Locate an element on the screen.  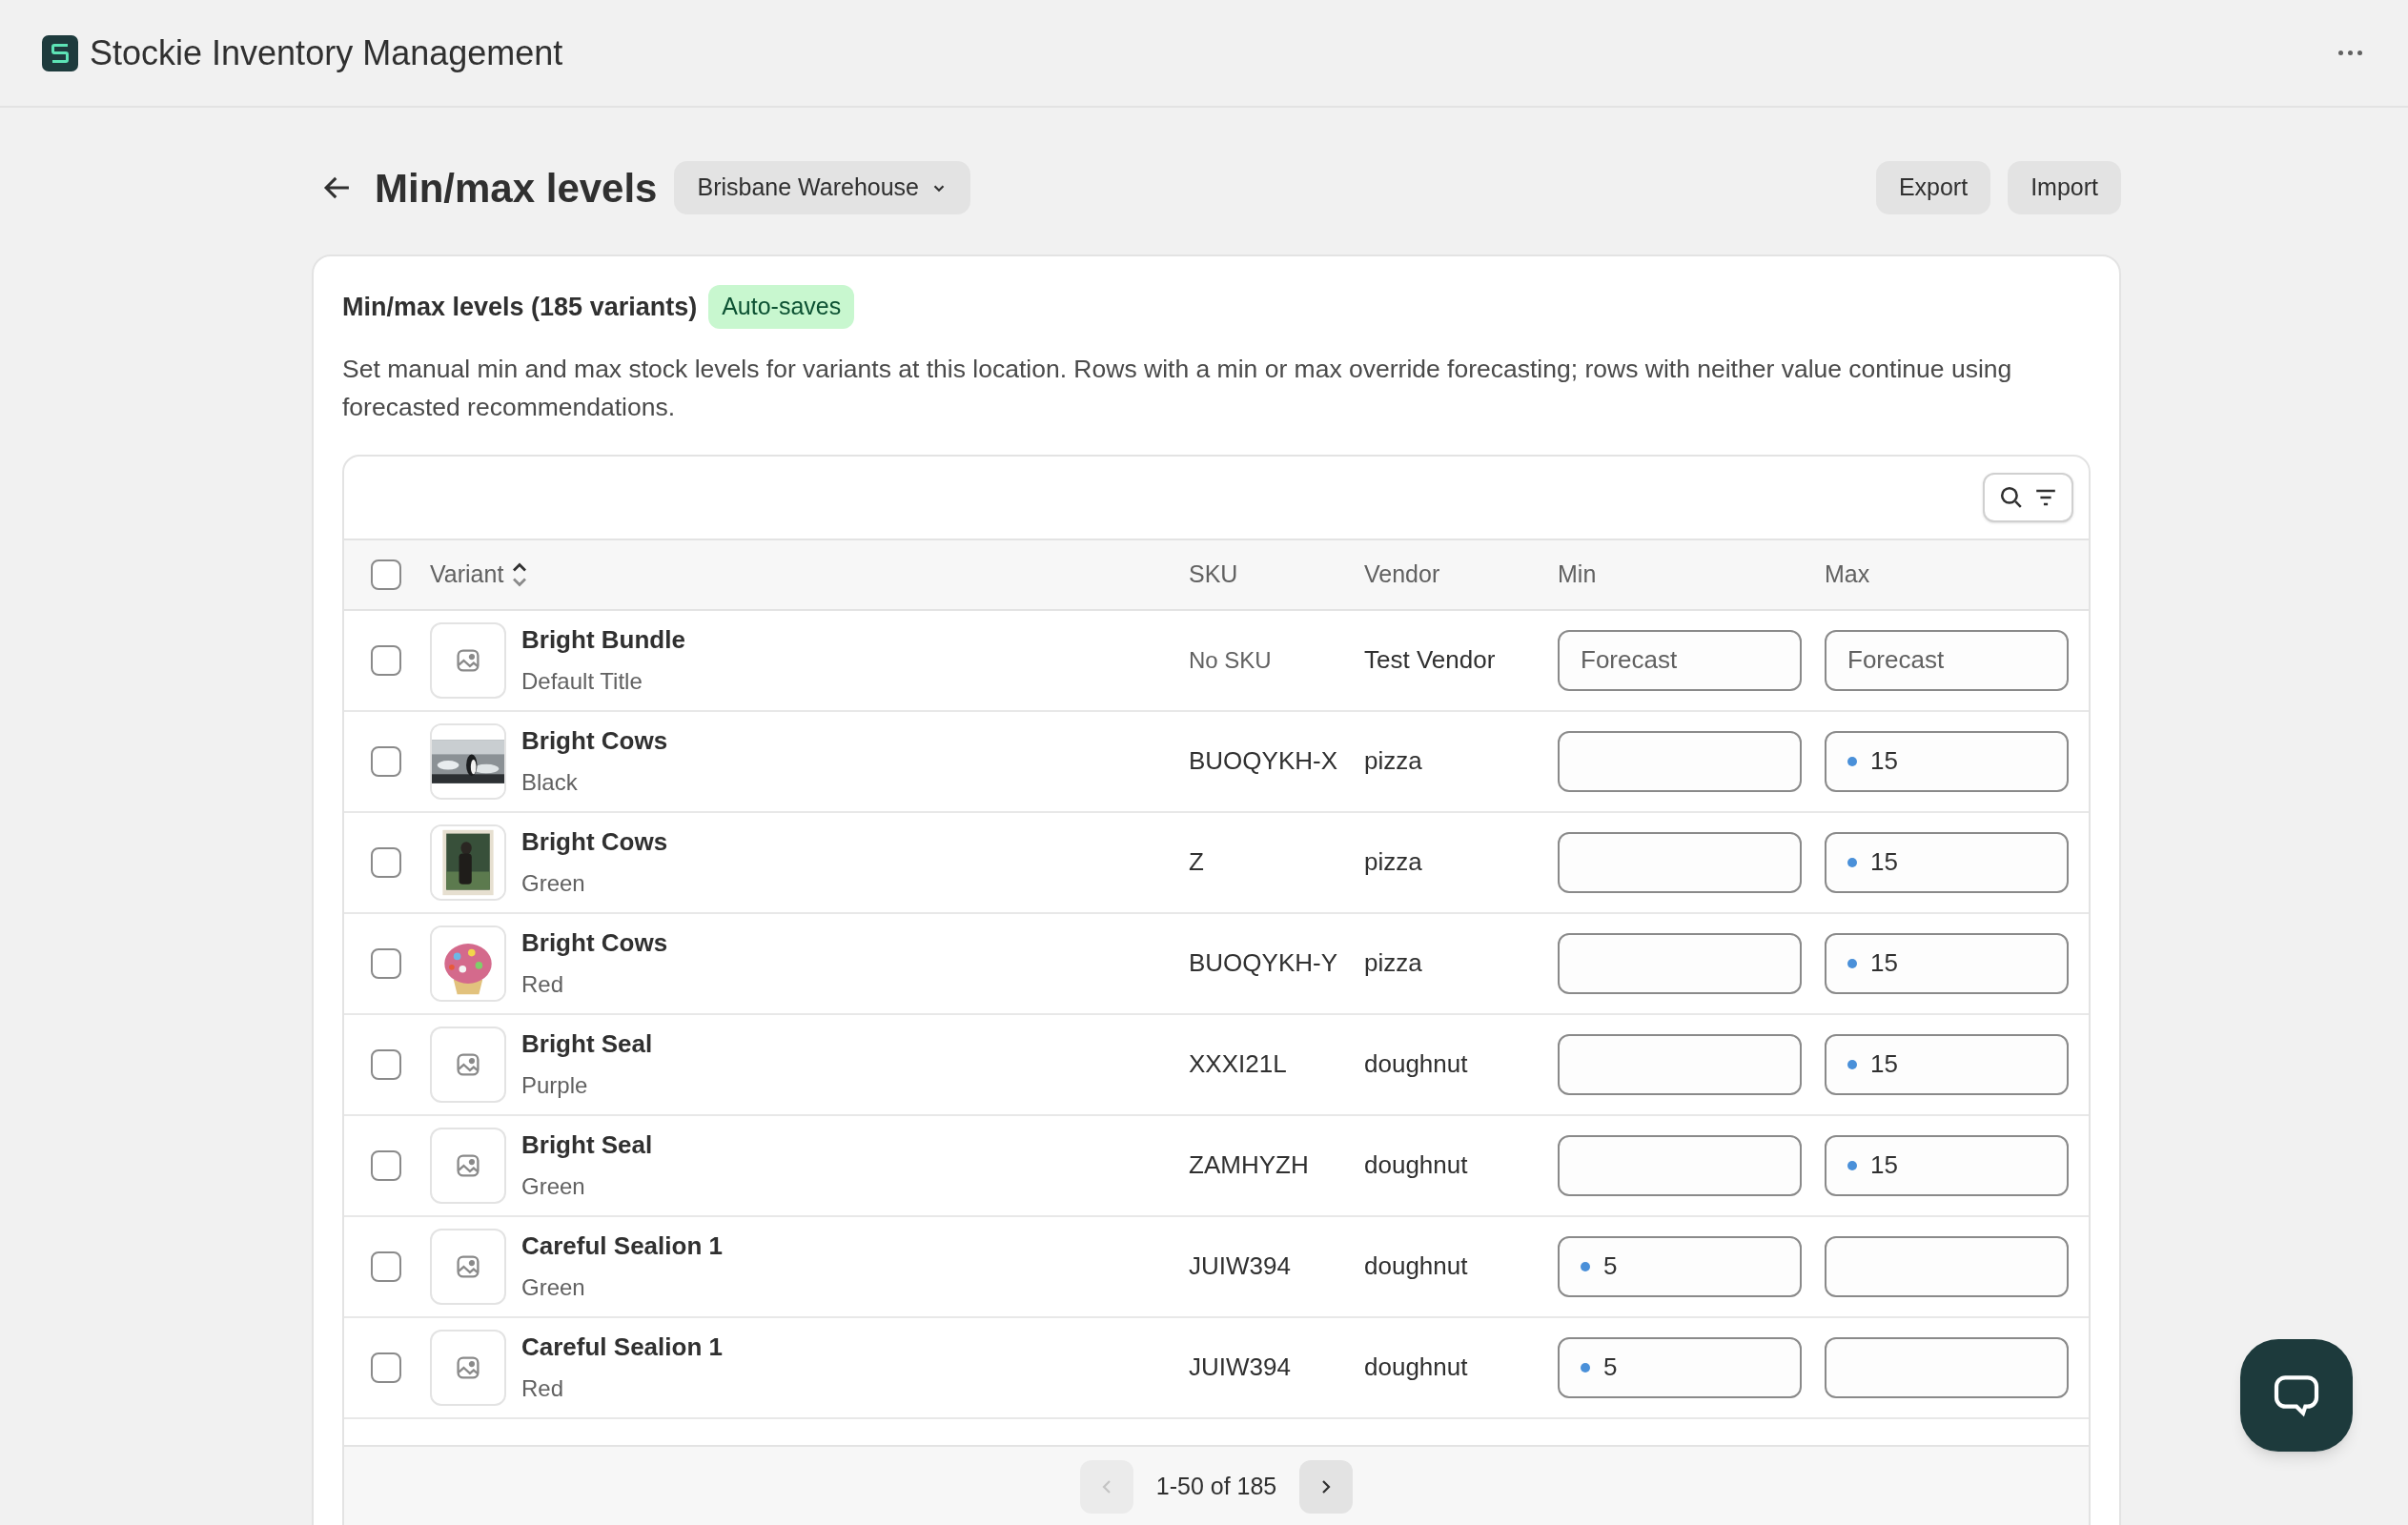
status-badge: Auto-saves is located at coordinates (781, 307).